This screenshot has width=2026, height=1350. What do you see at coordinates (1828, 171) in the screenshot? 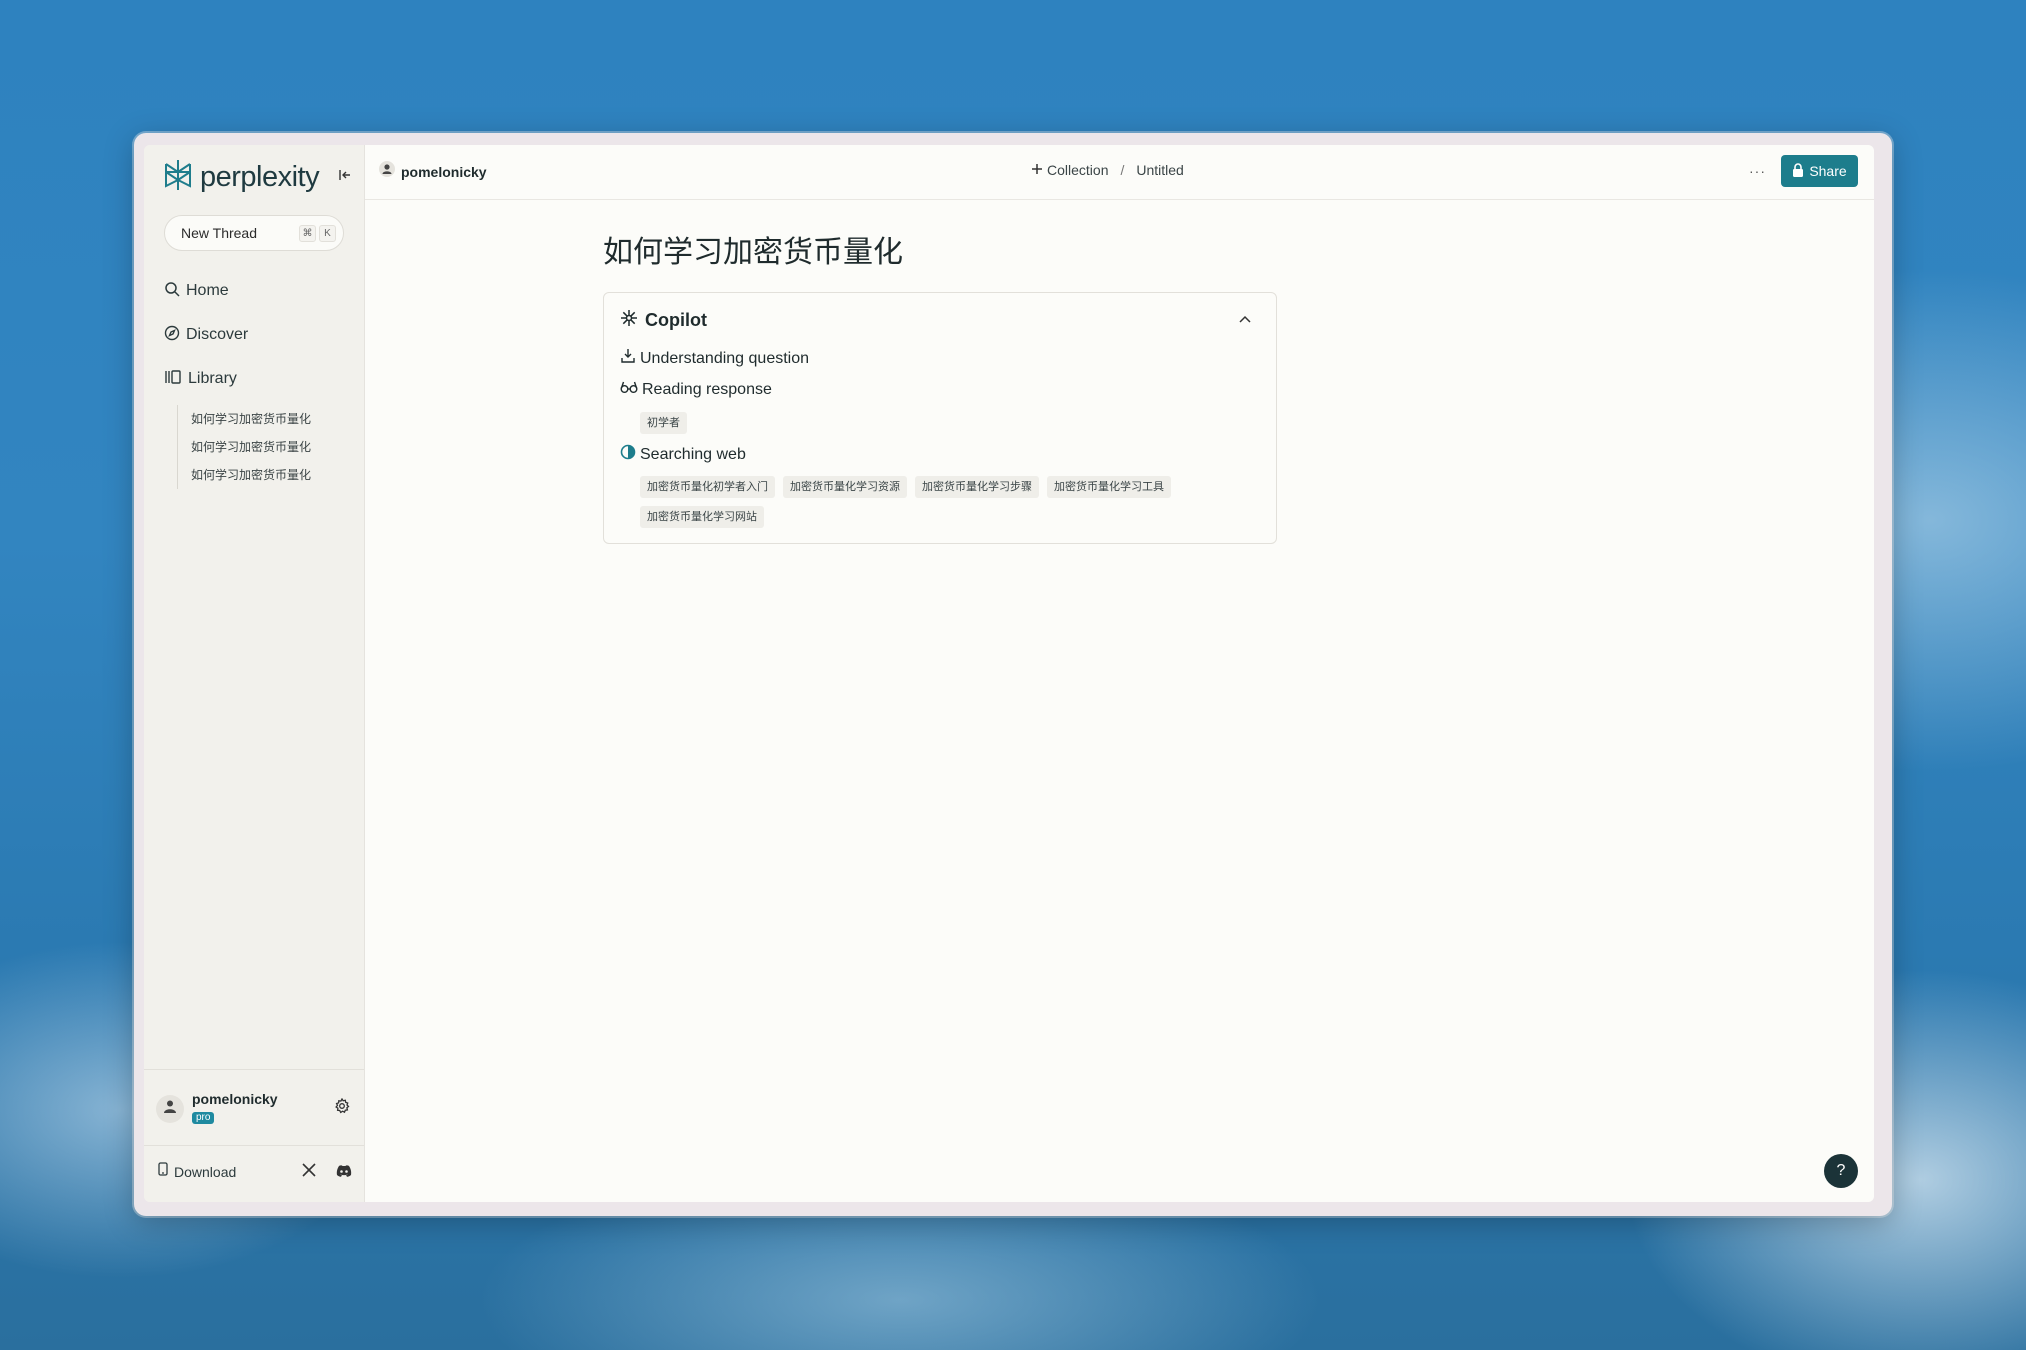
I see `share-label: Share` at bounding box center [1828, 171].